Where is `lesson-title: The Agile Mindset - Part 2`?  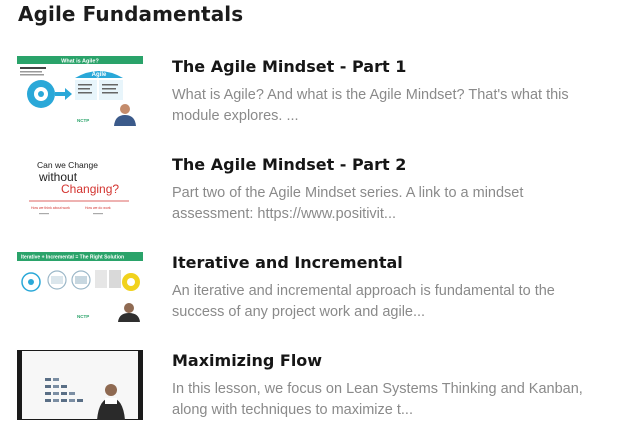 lesson-title: The Agile Mindset - Part 2 is located at coordinates (289, 164).